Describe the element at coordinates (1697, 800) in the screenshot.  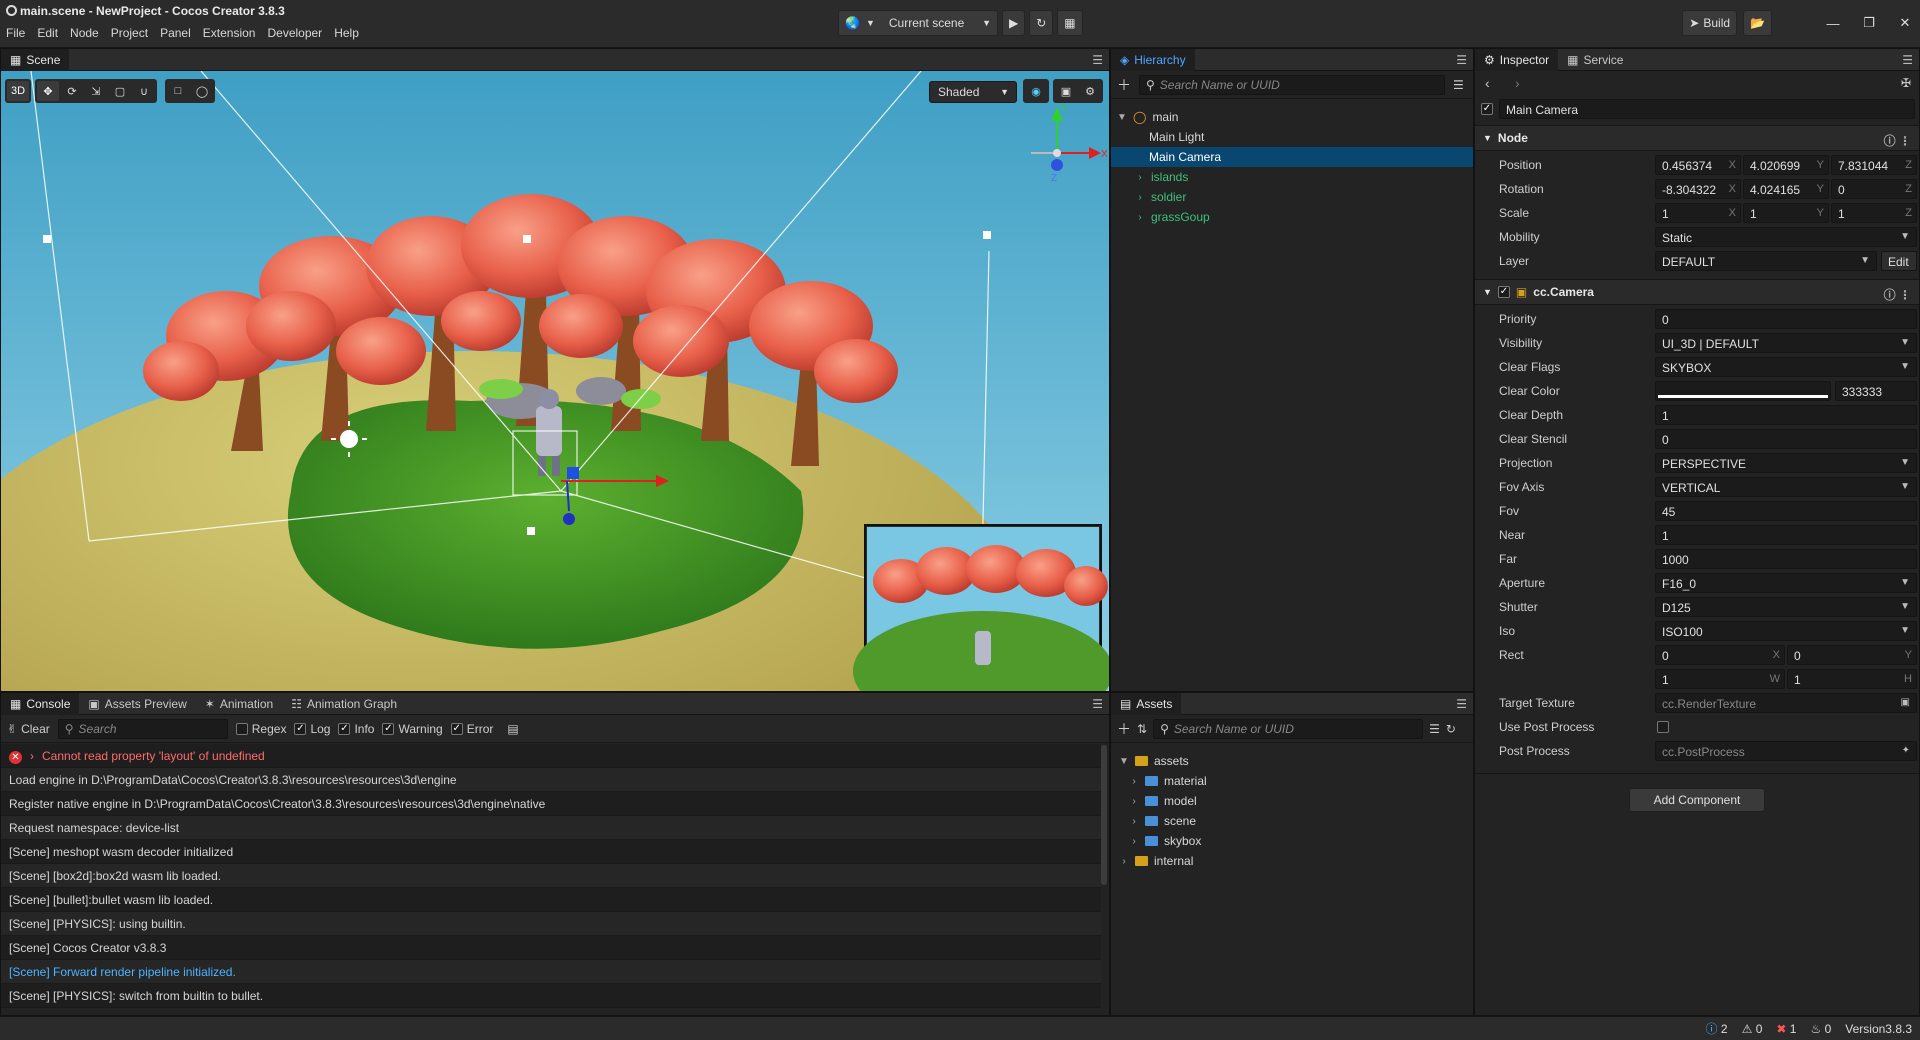
I see `add-component-button: Add Component` at that location.